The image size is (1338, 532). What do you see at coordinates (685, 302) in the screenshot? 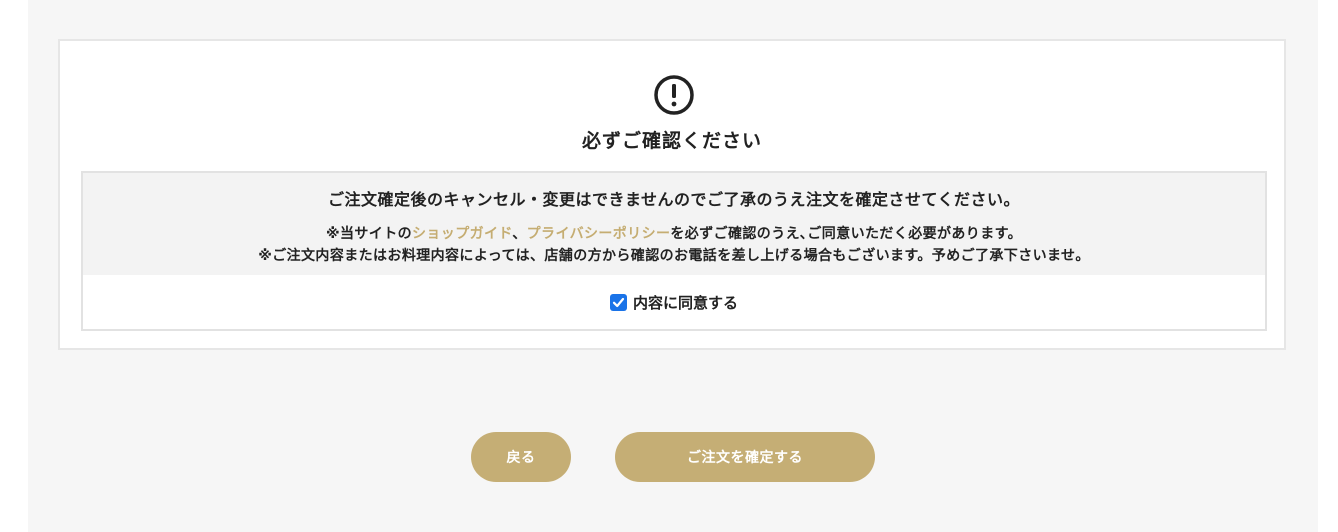
I see `agree-label: 内容に同意する` at bounding box center [685, 302].